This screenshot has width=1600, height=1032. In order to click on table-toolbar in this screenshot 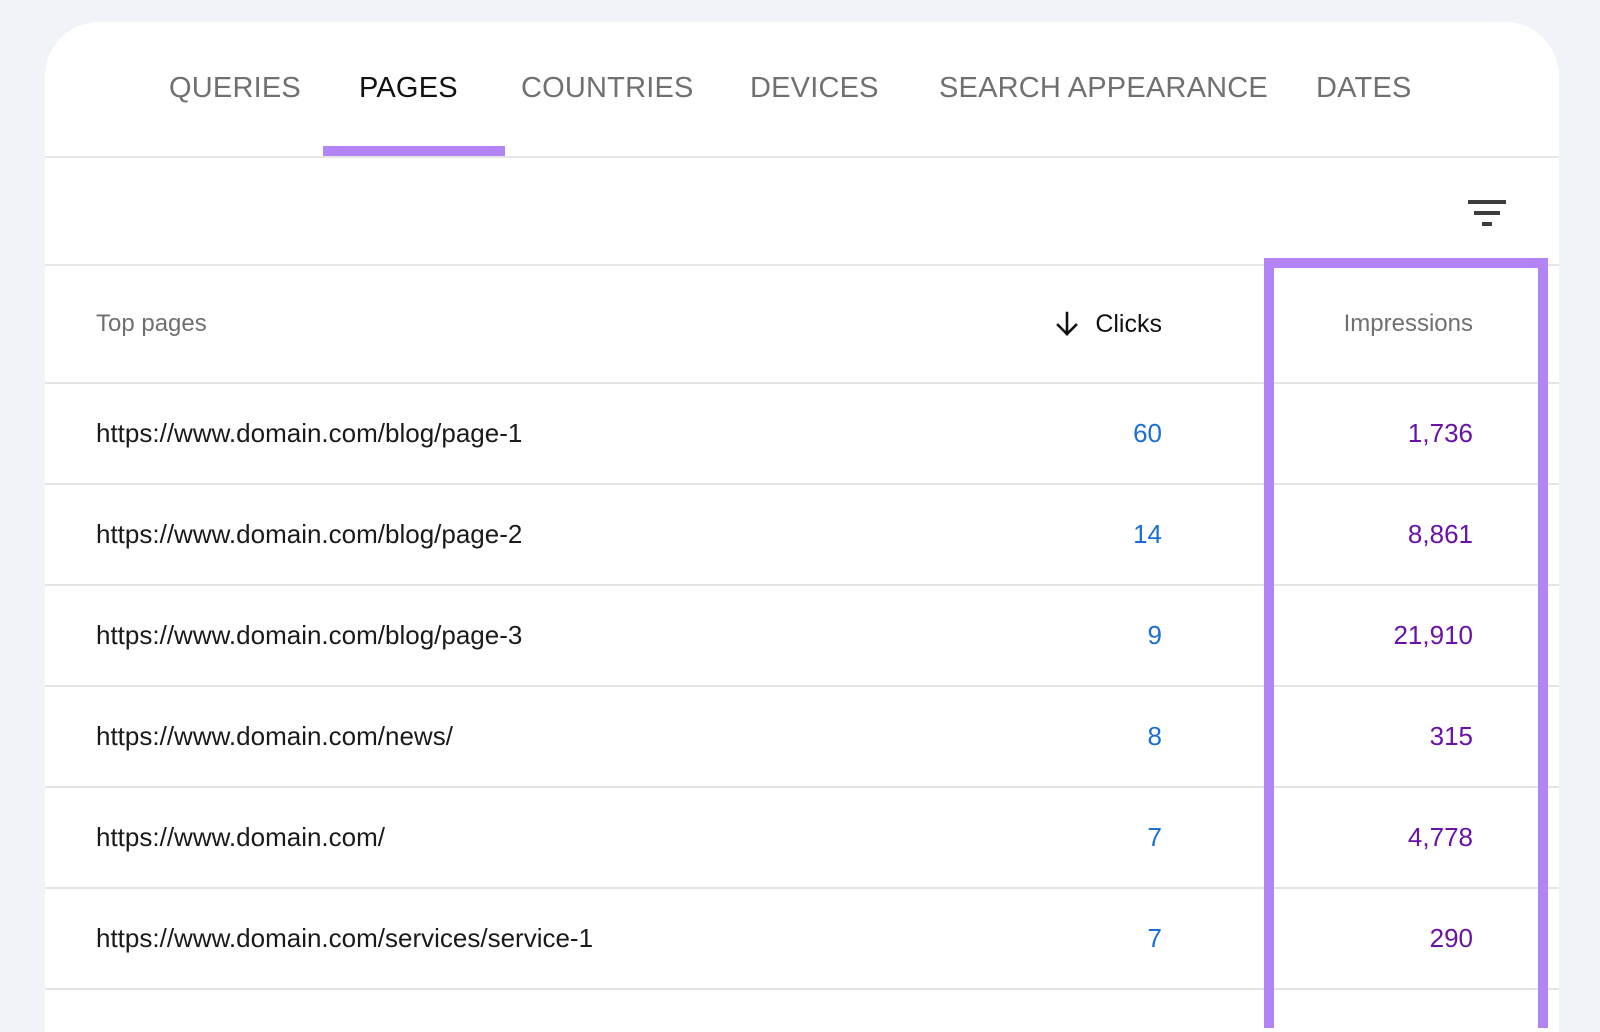, I will do `click(802, 212)`.